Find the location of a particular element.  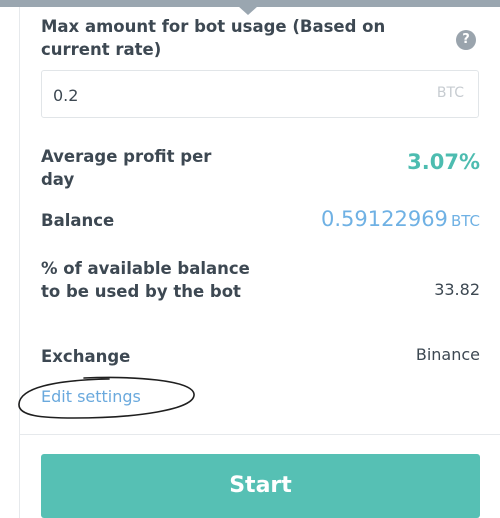

max-amount-input is located at coordinates (213, 95).